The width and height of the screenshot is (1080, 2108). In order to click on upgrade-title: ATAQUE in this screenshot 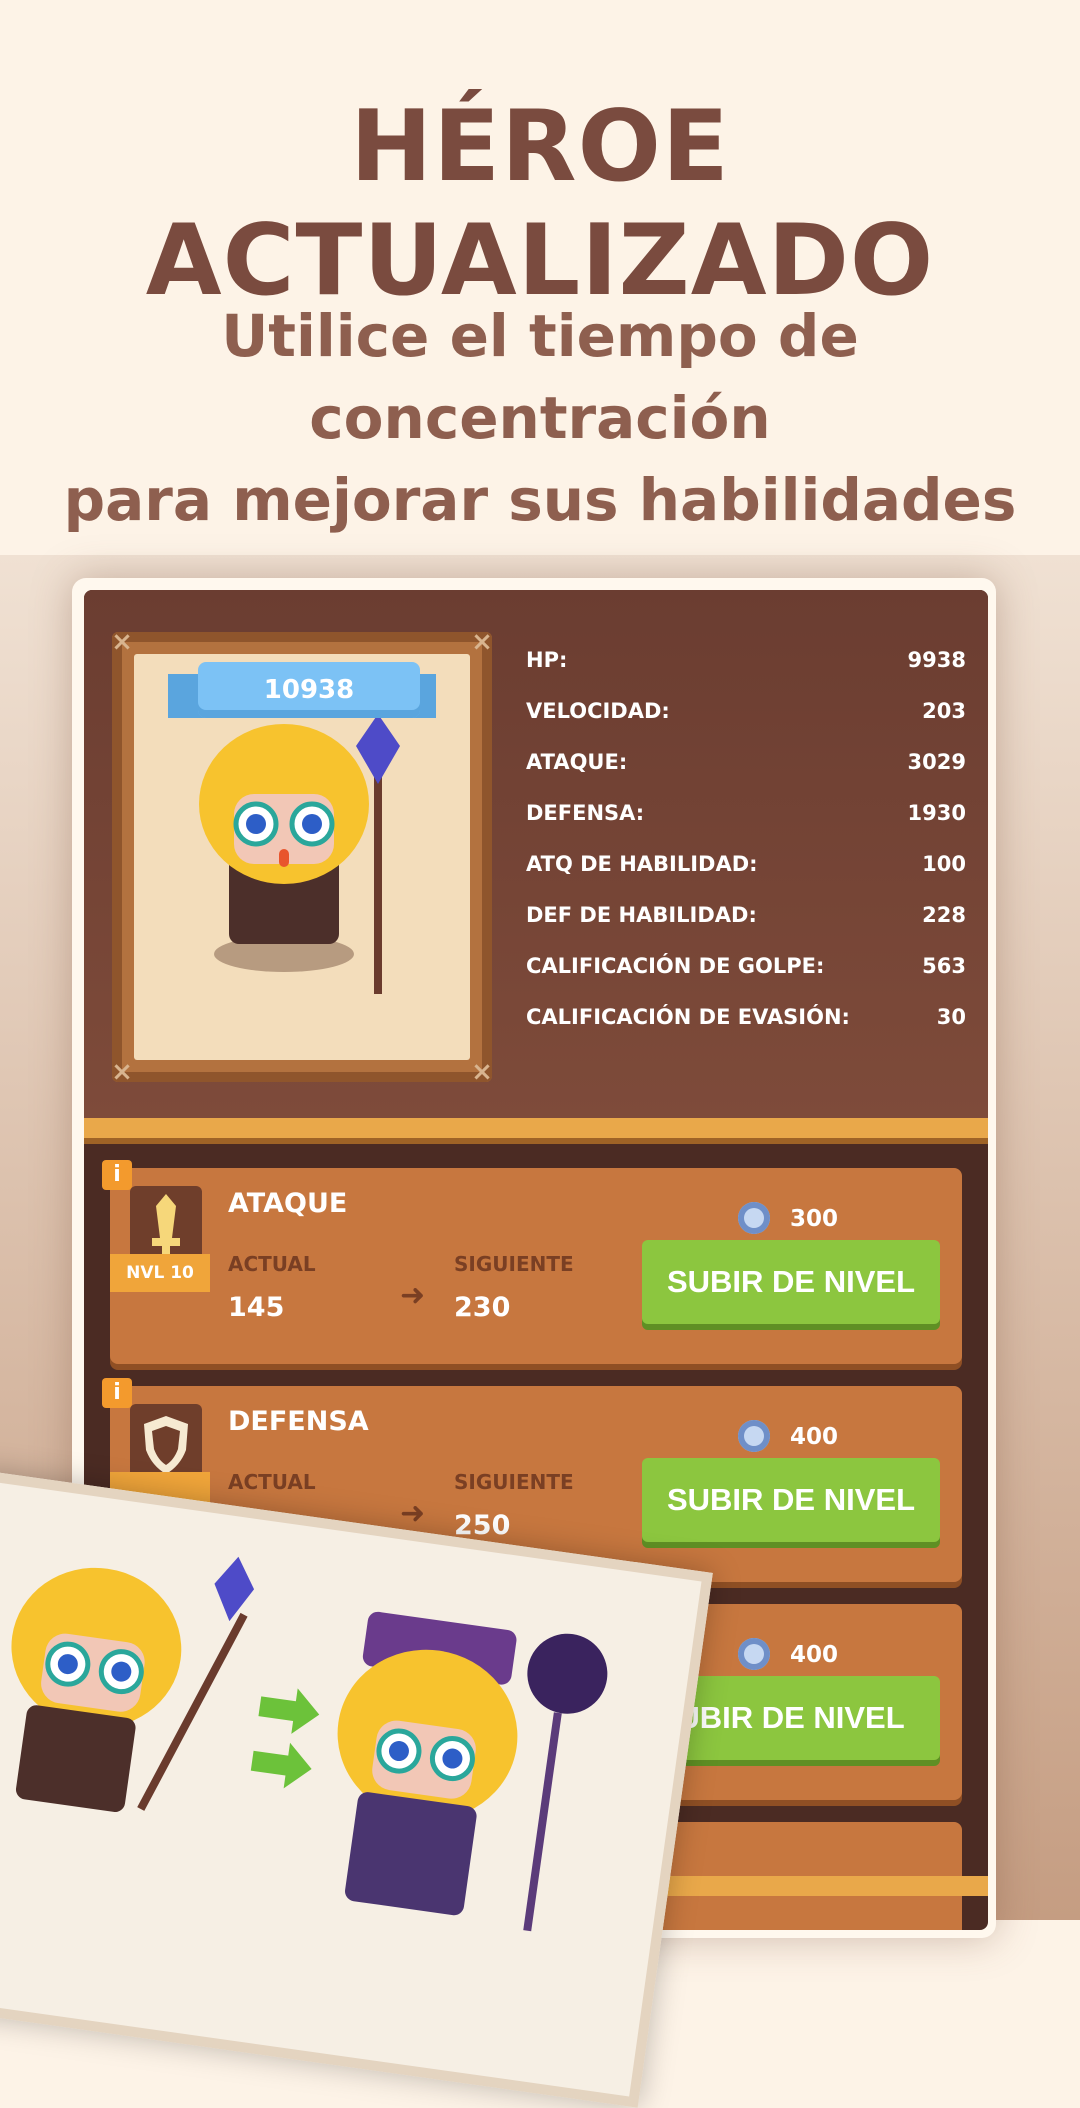, I will do `click(288, 1203)`.